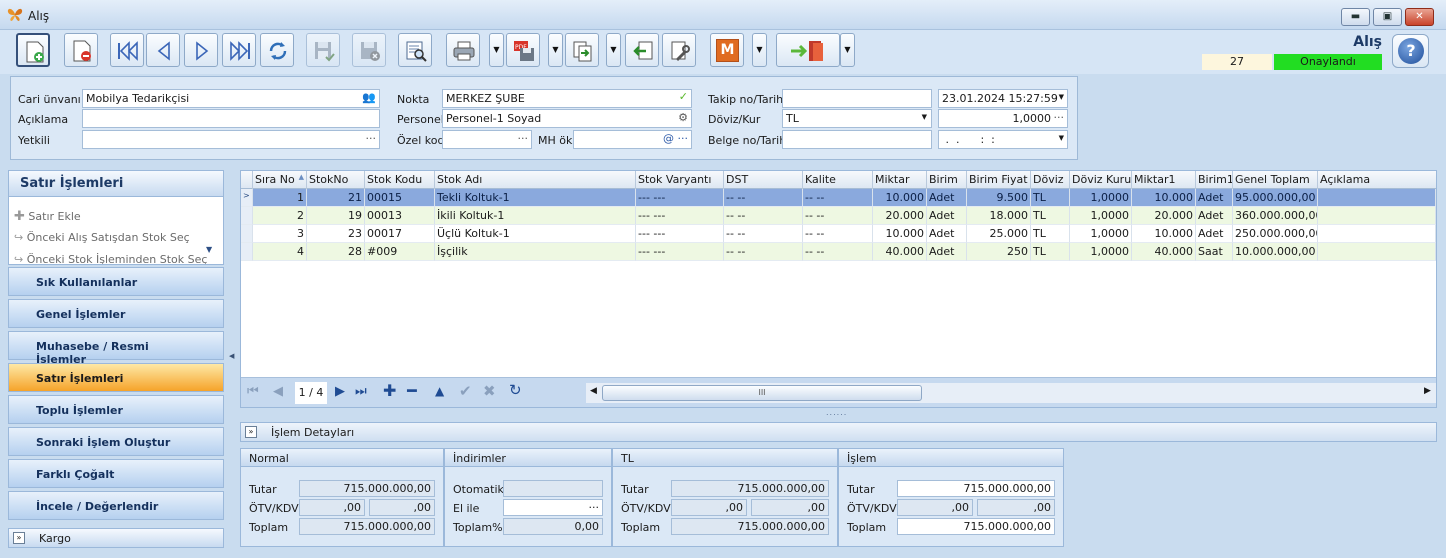  I want to click on pdf-dropdown-button: ▼, so click(555, 50).